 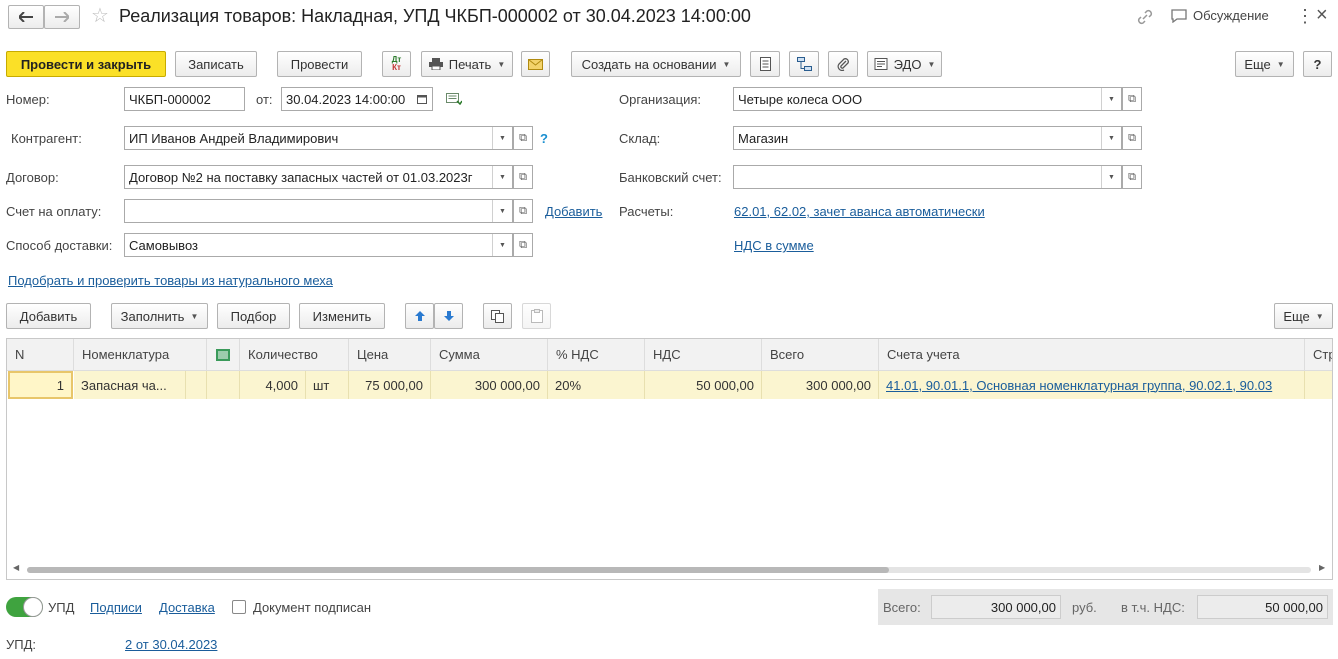 What do you see at coordinates (223, 355) in the screenshot?
I see `column-header-marking` at bounding box center [223, 355].